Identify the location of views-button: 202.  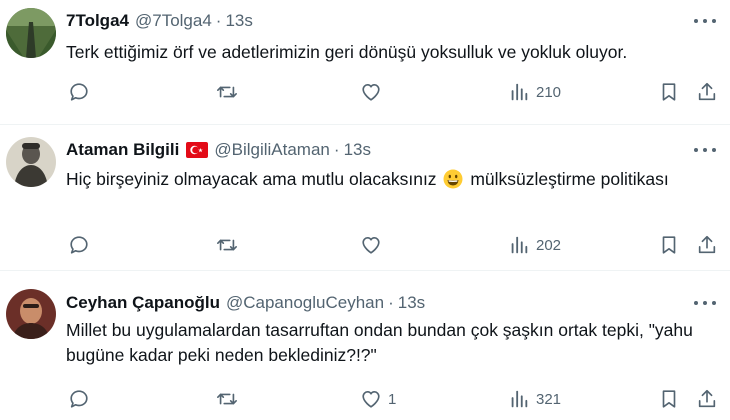
(534, 245).